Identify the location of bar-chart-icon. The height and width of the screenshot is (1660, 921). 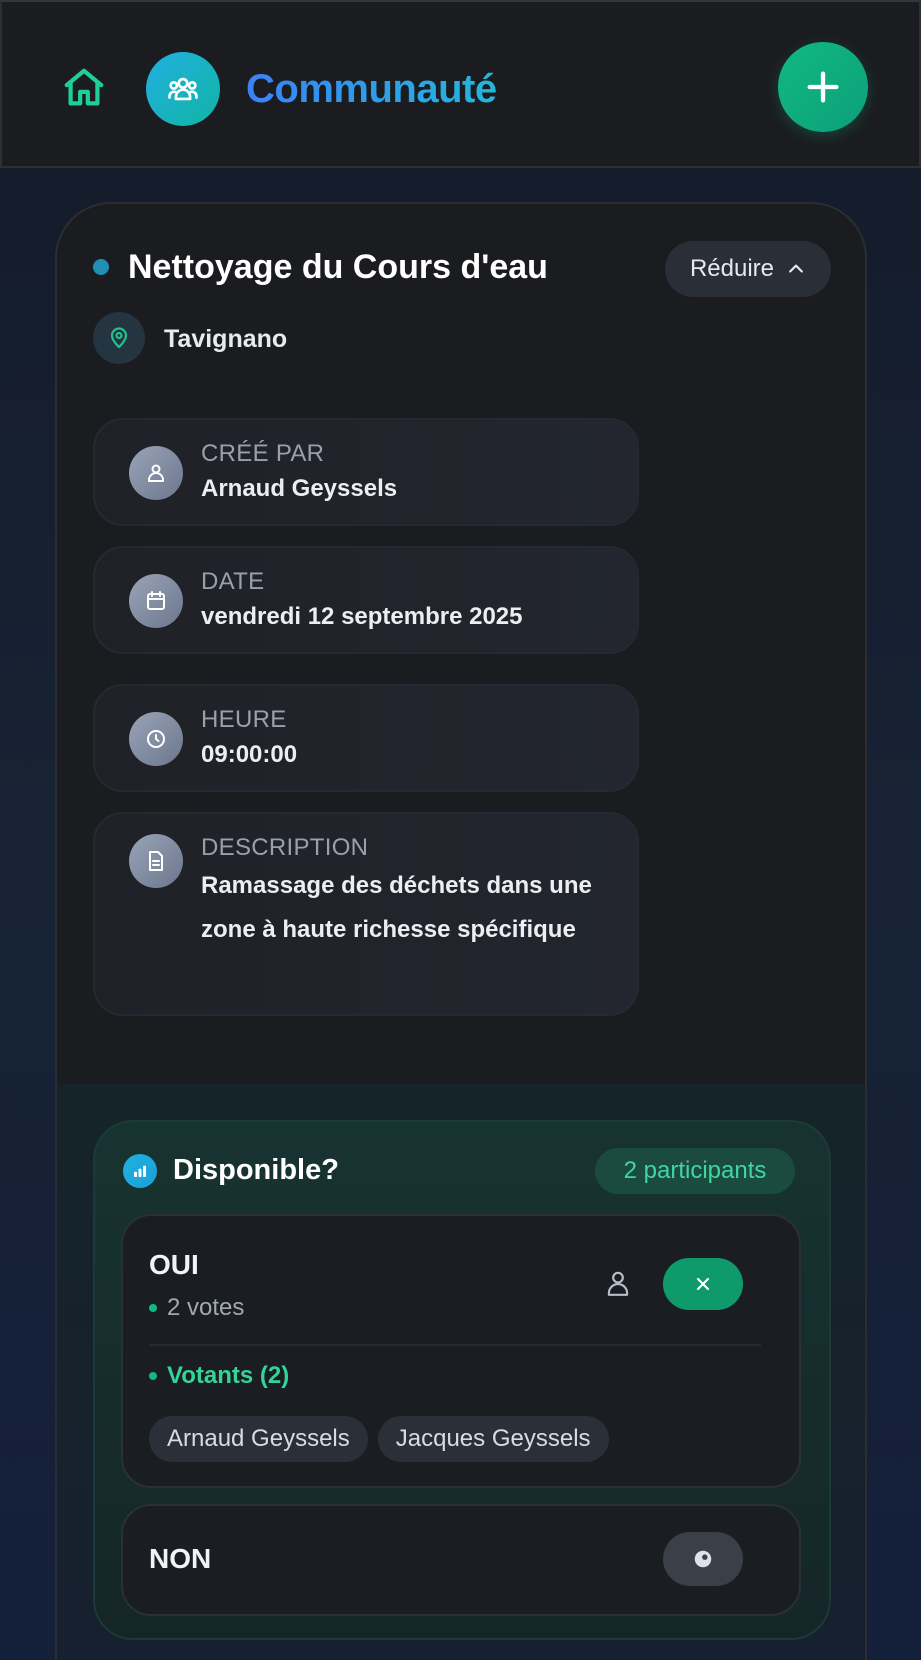
(140, 1171).